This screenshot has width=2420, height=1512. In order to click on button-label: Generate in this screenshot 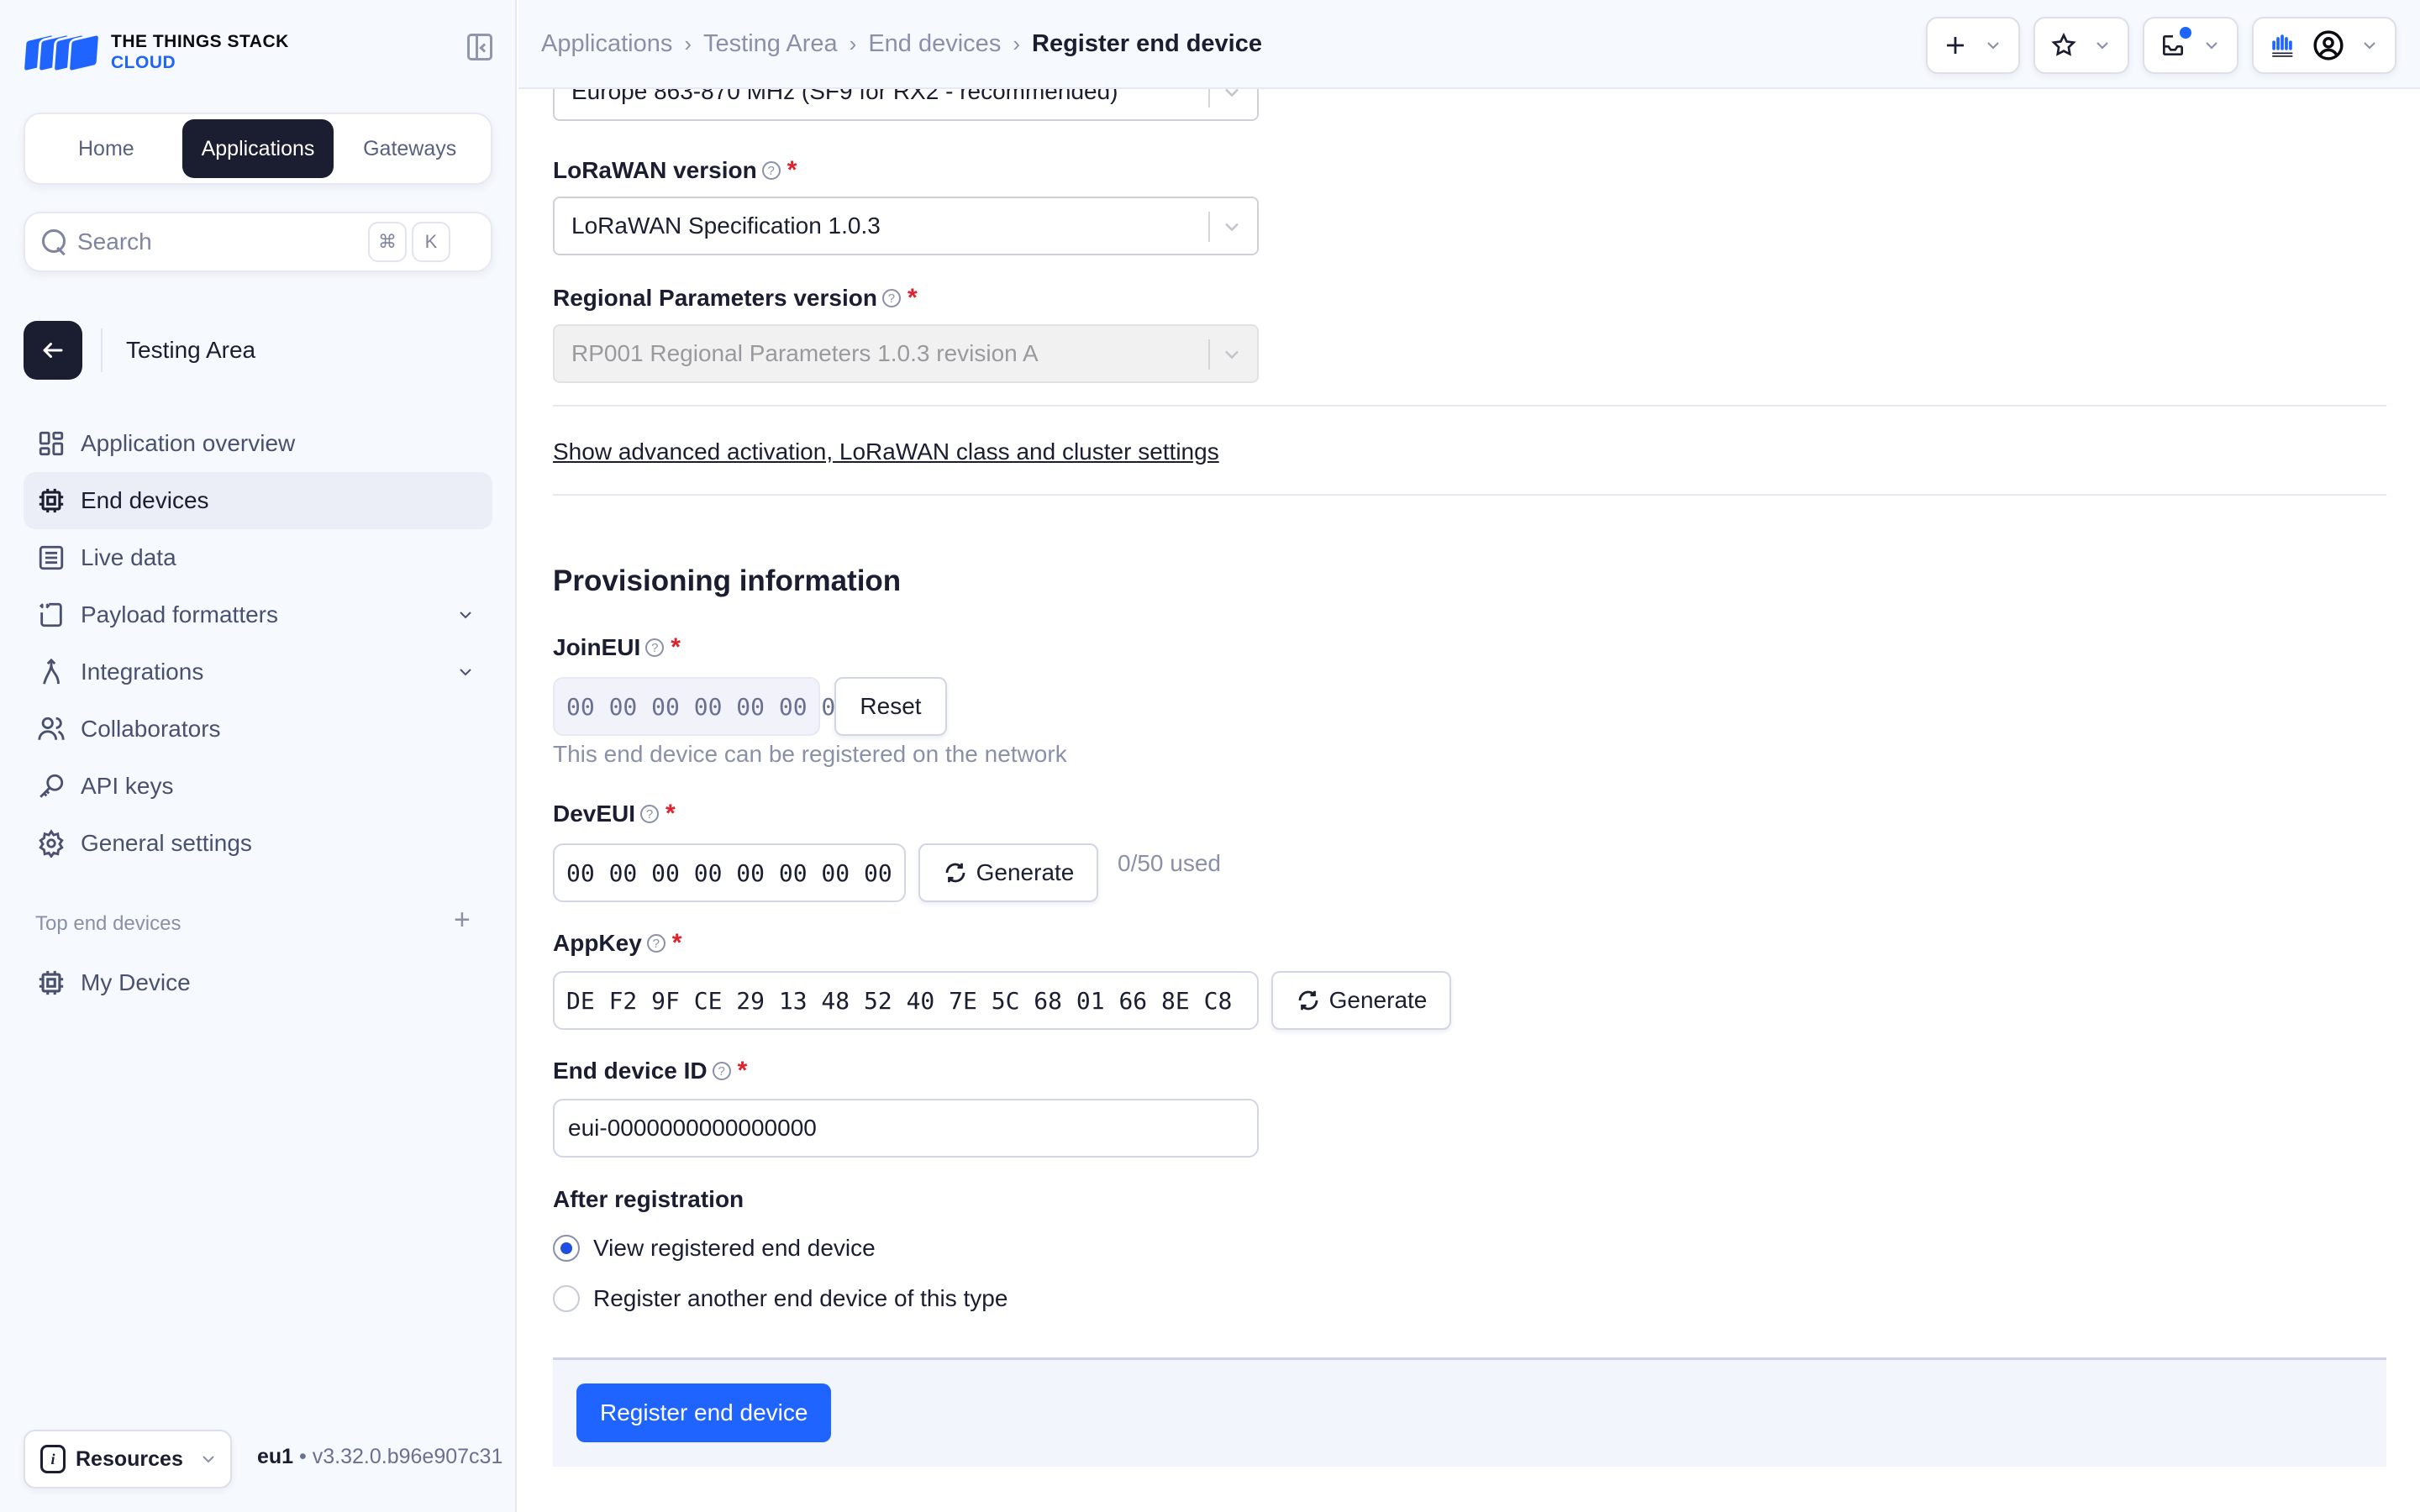, I will do `click(1025, 872)`.